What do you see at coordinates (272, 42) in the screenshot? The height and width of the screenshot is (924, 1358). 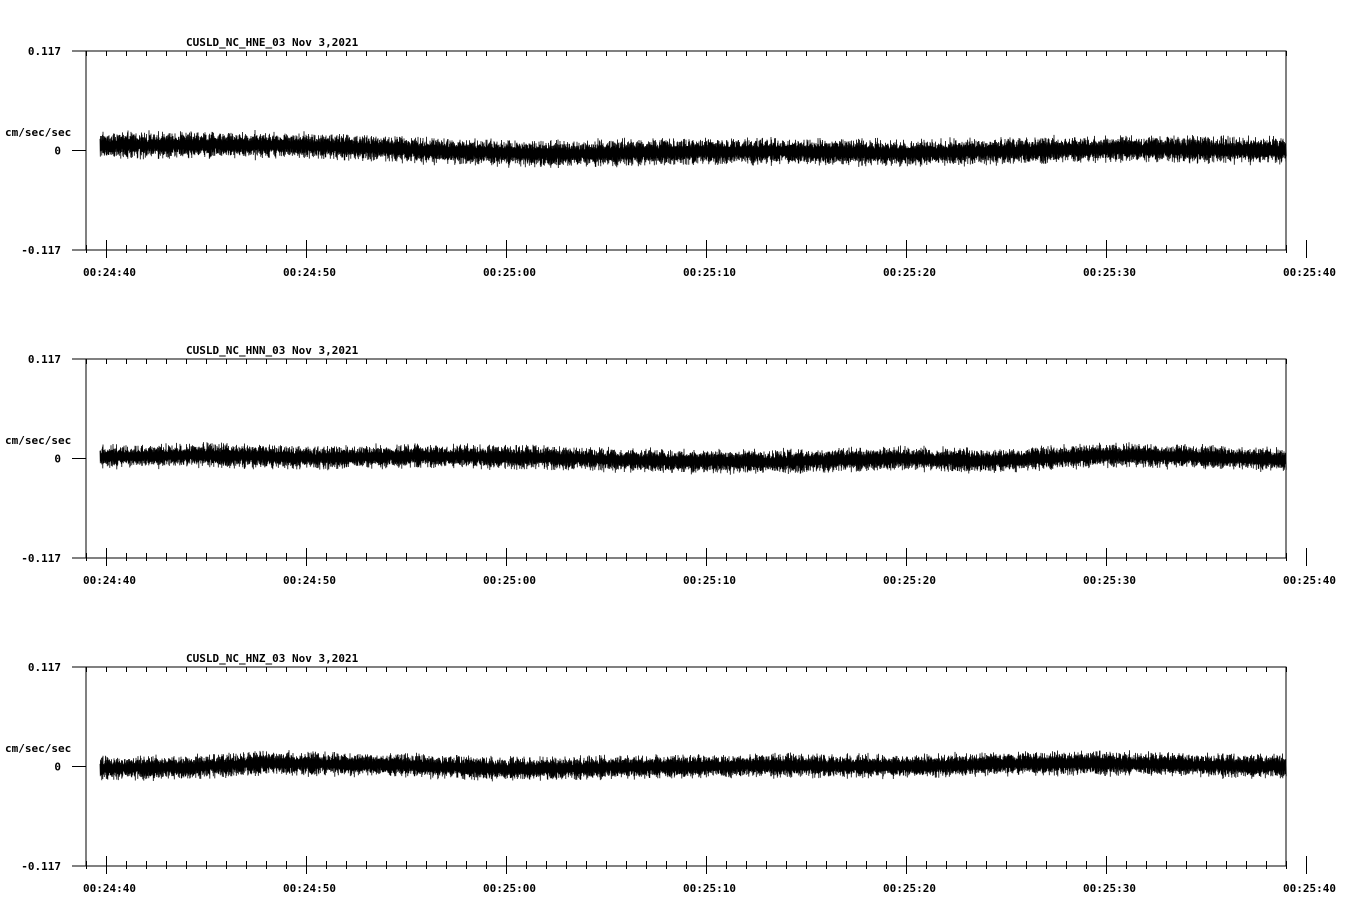 I see `panel-title: CUSLD_NC_HNE_03 Nov 3,2021` at bounding box center [272, 42].